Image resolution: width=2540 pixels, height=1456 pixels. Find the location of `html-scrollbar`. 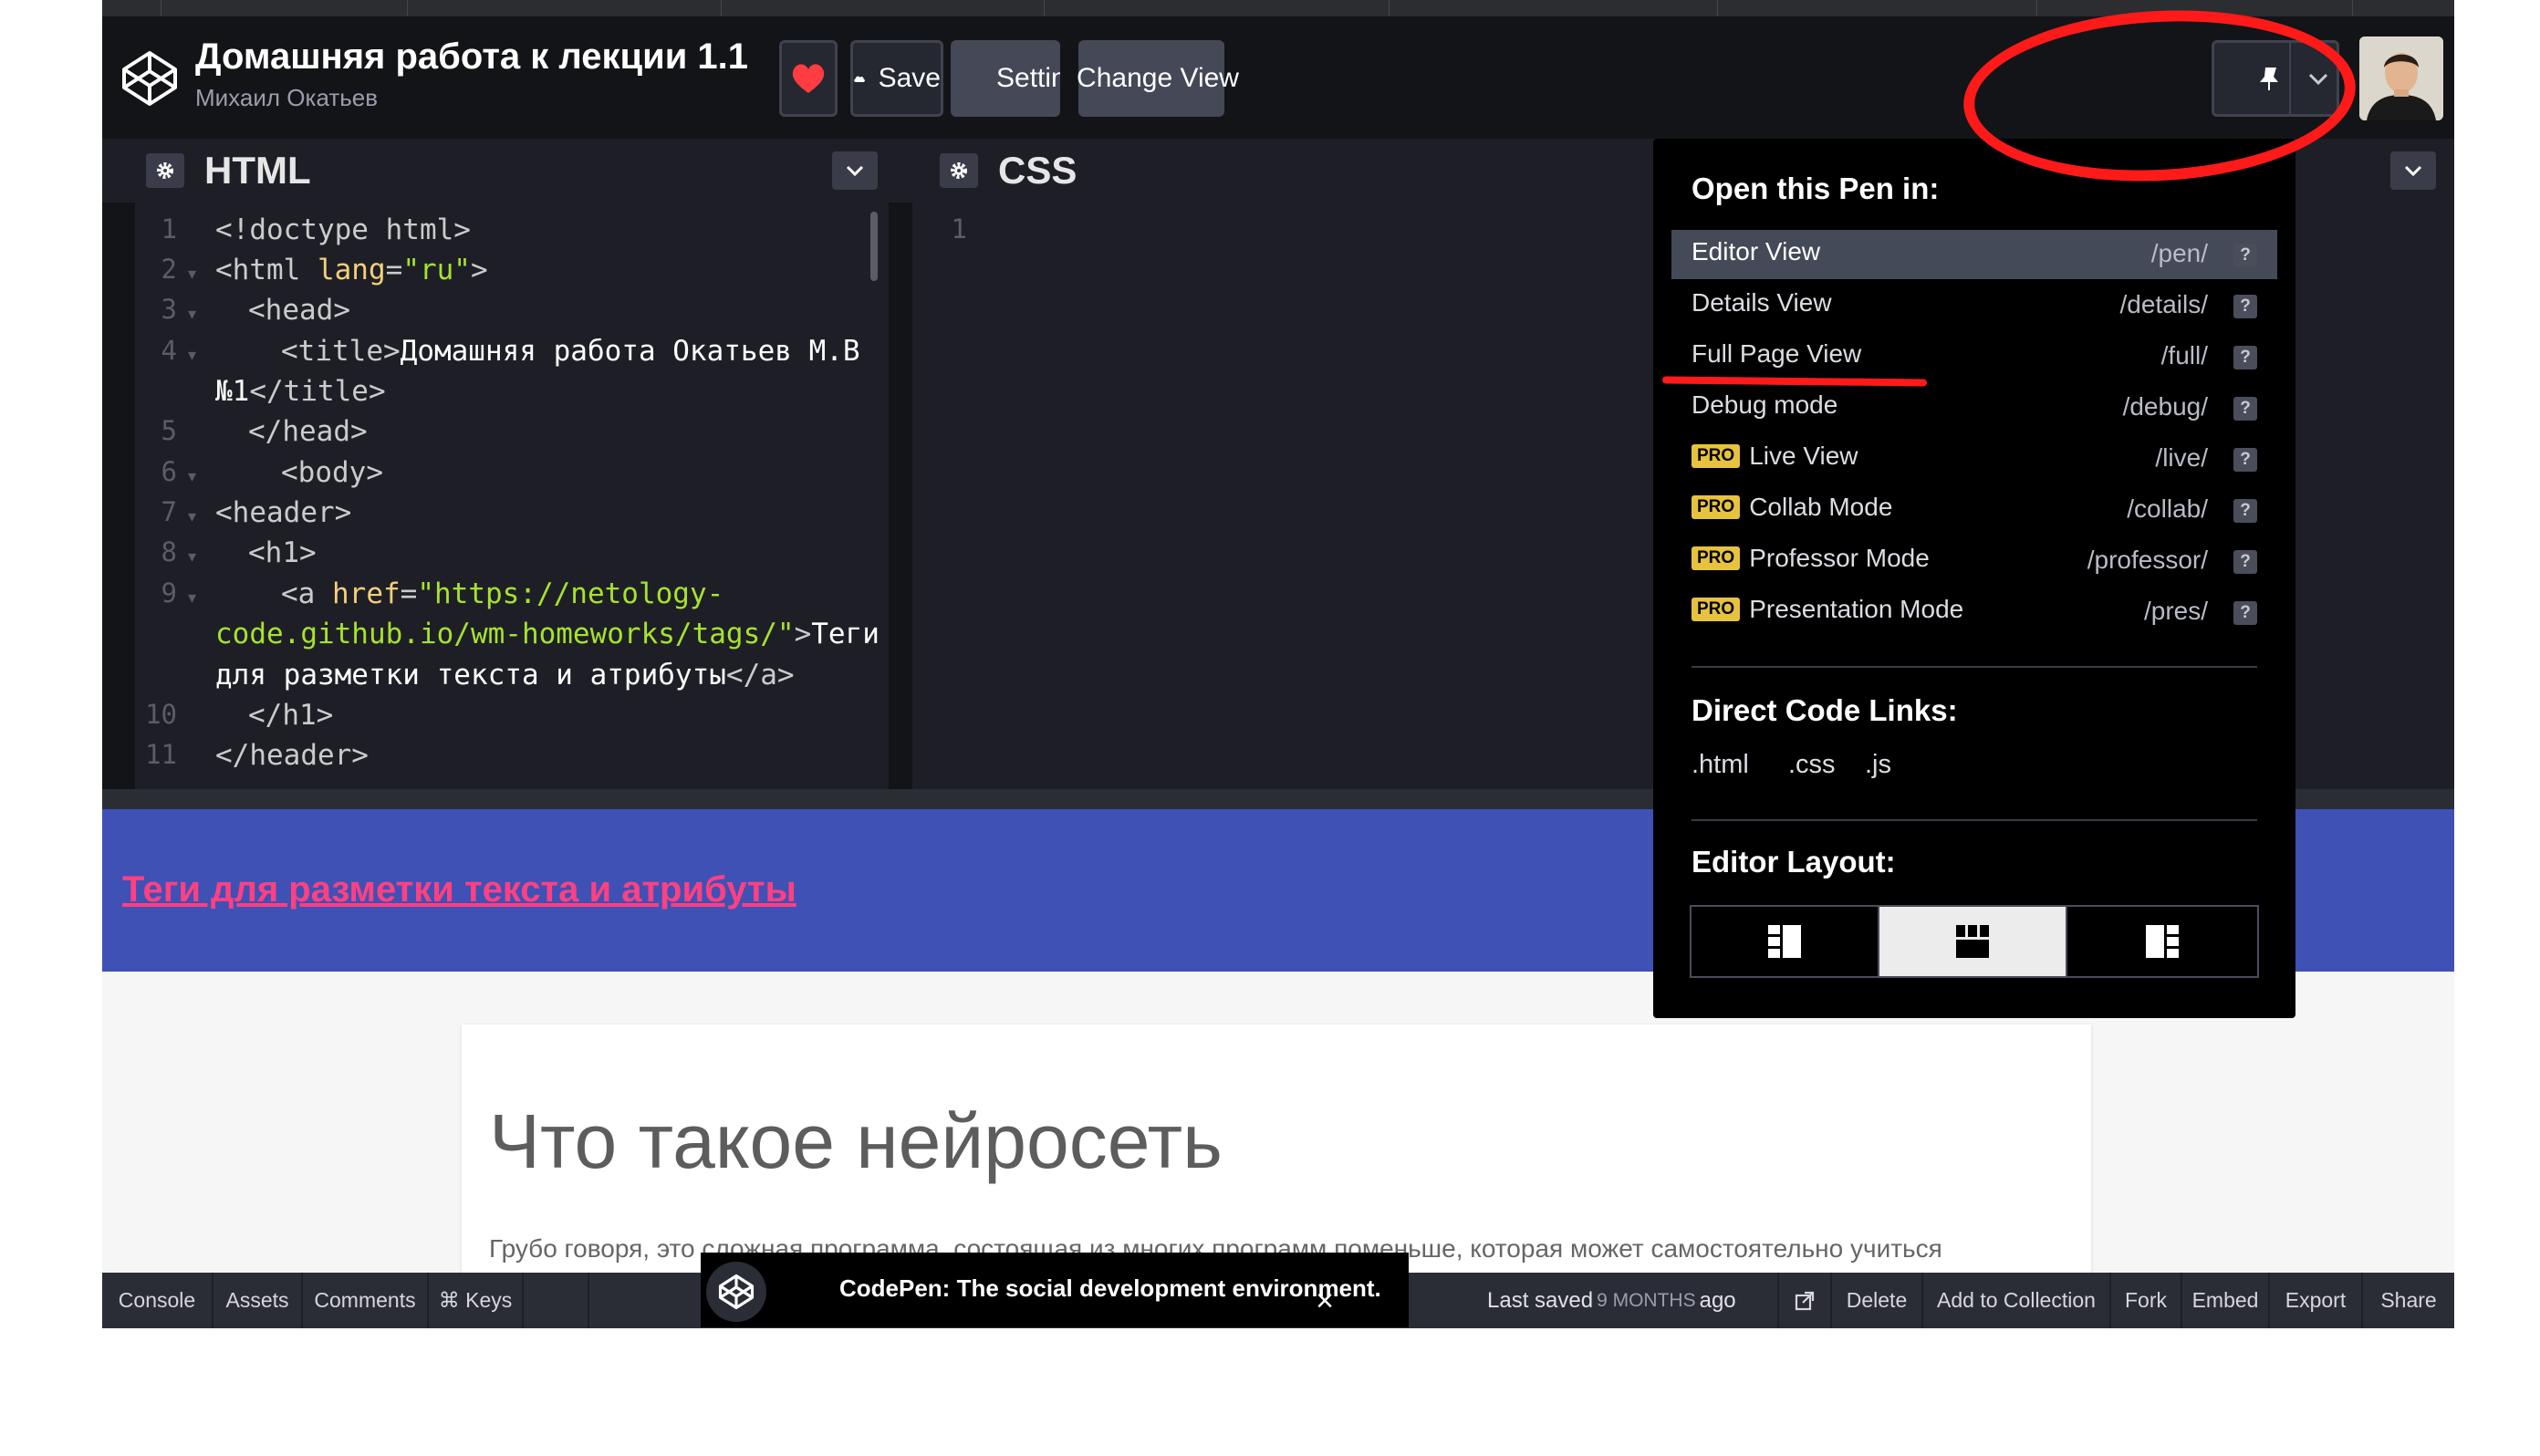

html-scrollbar is located at coordinates (874, 246).